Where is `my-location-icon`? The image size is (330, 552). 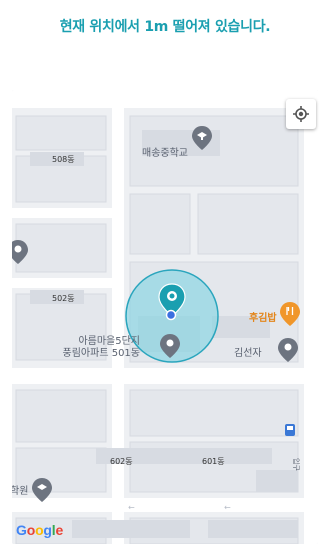 my-location-icon is located at coordinates (301, 114).